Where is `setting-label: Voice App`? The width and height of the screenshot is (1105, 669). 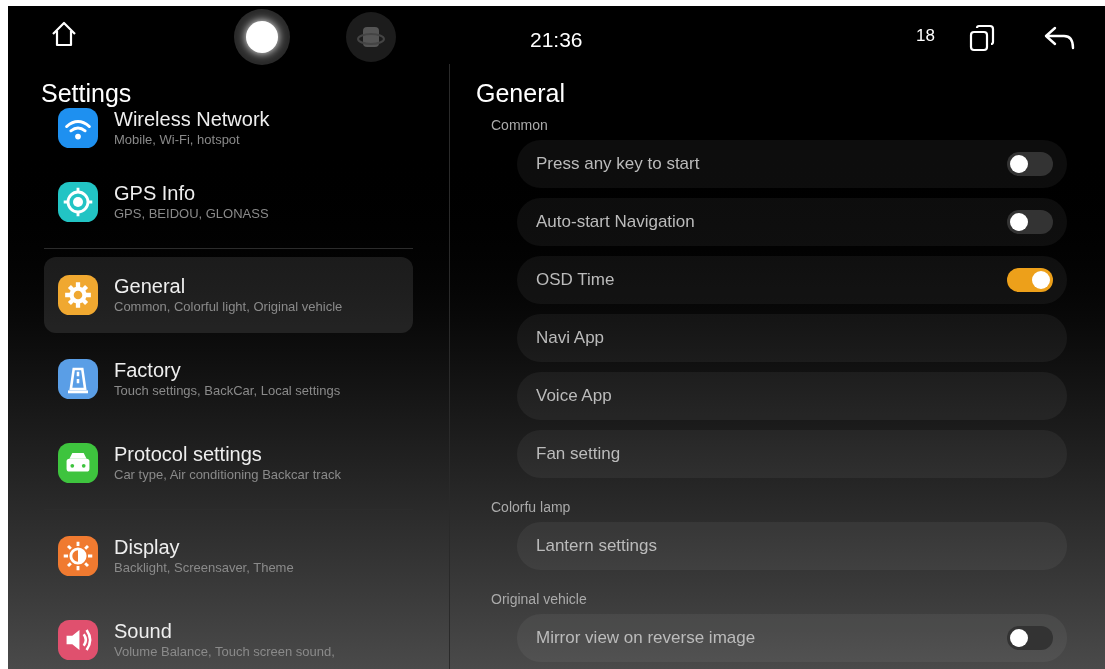
setting-label: Voice App is located at coordinates (574, 396).